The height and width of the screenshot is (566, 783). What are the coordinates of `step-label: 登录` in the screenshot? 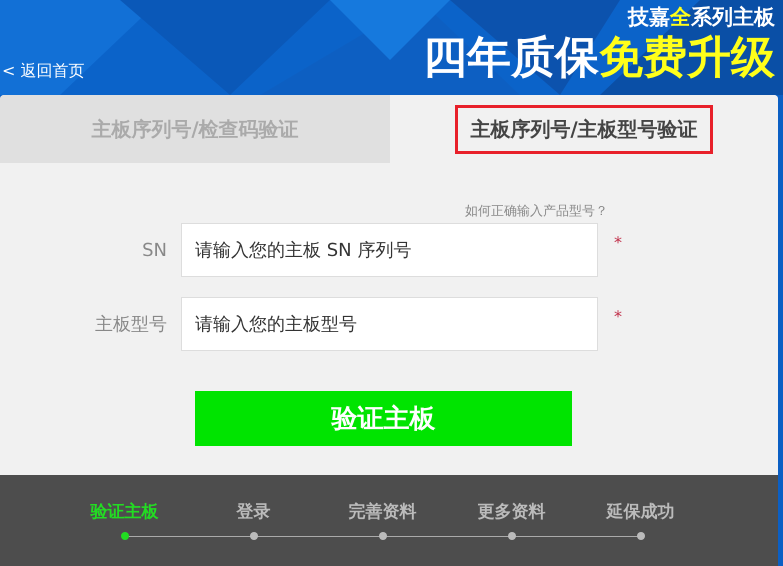 It's located at (253, 512).